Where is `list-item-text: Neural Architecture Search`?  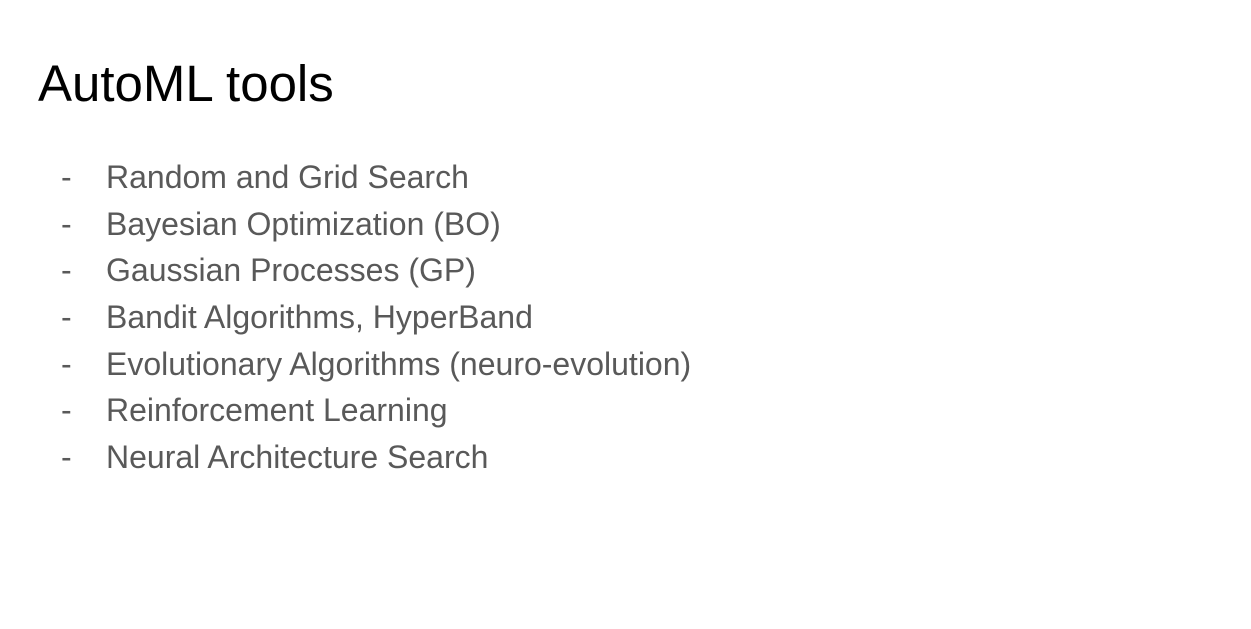
list-item-text: Neural Architecture Search is located at coordinates (297, 457).